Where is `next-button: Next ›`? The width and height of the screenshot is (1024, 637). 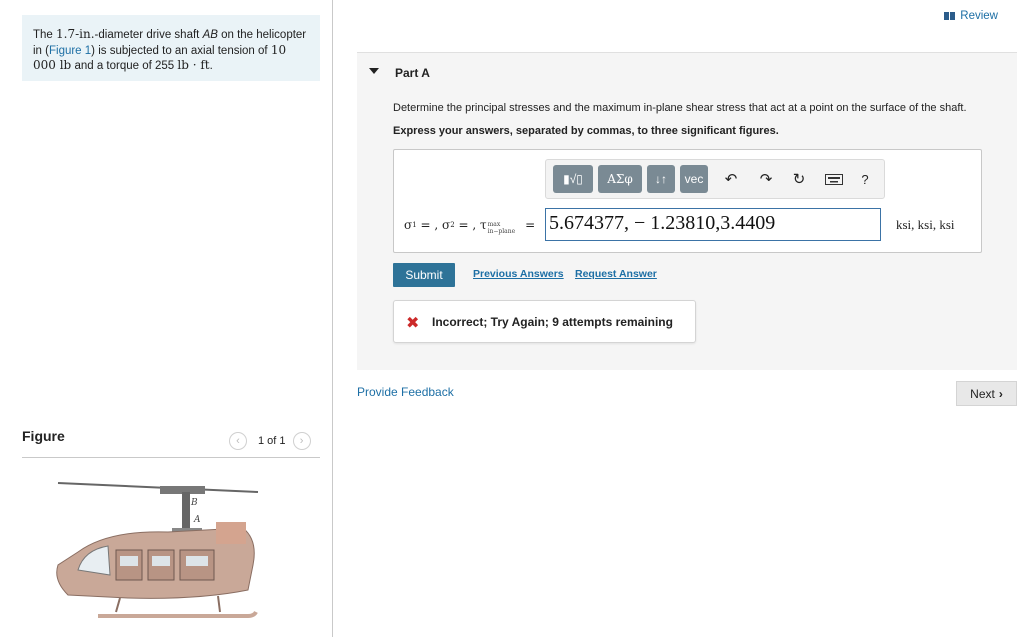
next-button: Next › is located at coordinates (986, 393).